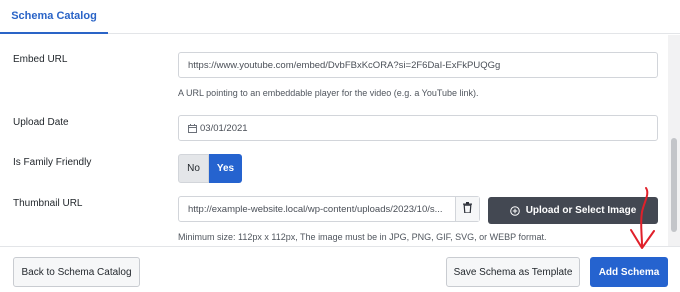 The image size is (680, 292). I want to click on upload-button-label: Upload or Select Image, so click(581, 210).